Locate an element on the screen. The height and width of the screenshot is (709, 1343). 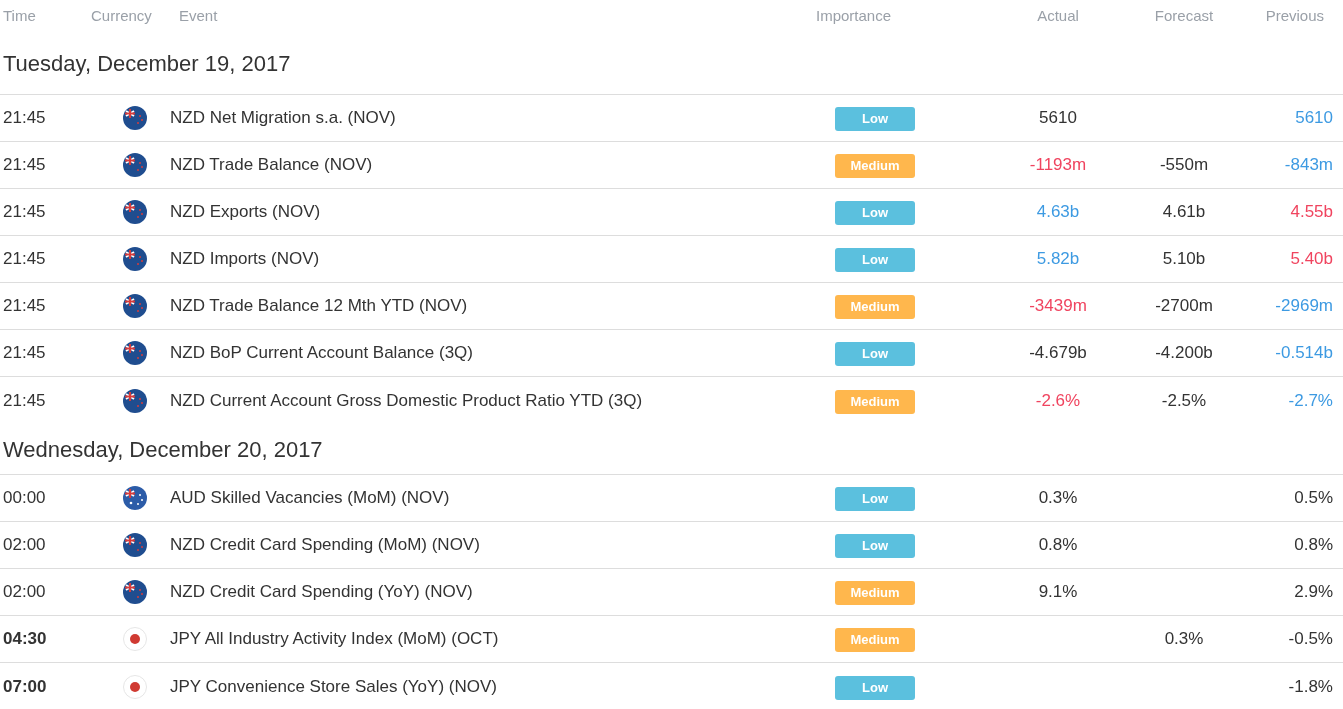
event-name: NZD Imports (NOV) is located at coordinates (245, 259).